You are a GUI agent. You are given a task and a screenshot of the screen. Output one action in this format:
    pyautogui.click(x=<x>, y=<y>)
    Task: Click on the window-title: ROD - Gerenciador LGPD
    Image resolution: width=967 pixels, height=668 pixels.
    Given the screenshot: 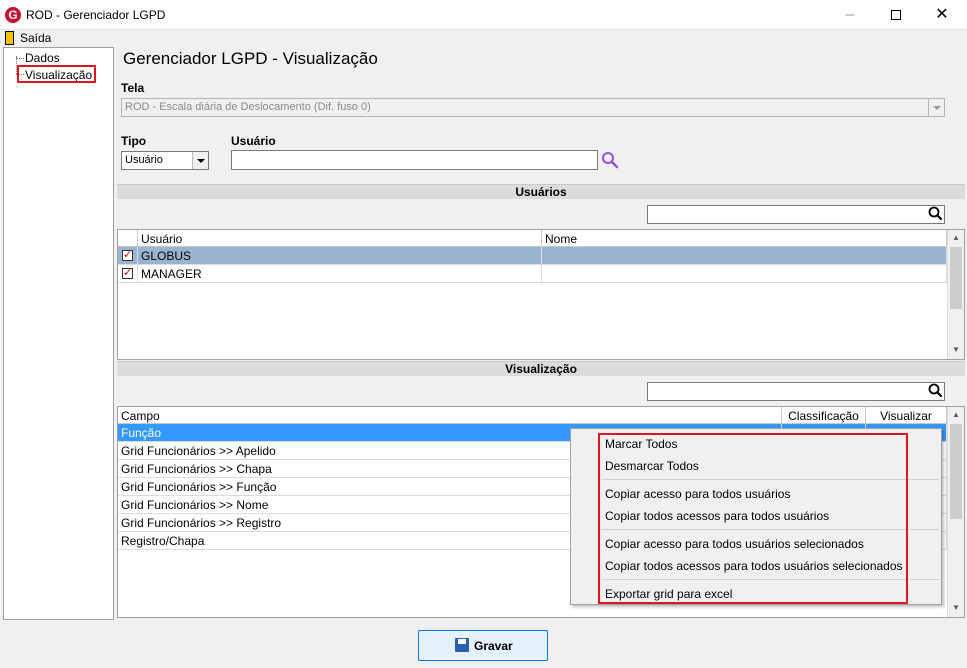 What is the action you would take?
    pyautogui.click(x=96, y=15)
    